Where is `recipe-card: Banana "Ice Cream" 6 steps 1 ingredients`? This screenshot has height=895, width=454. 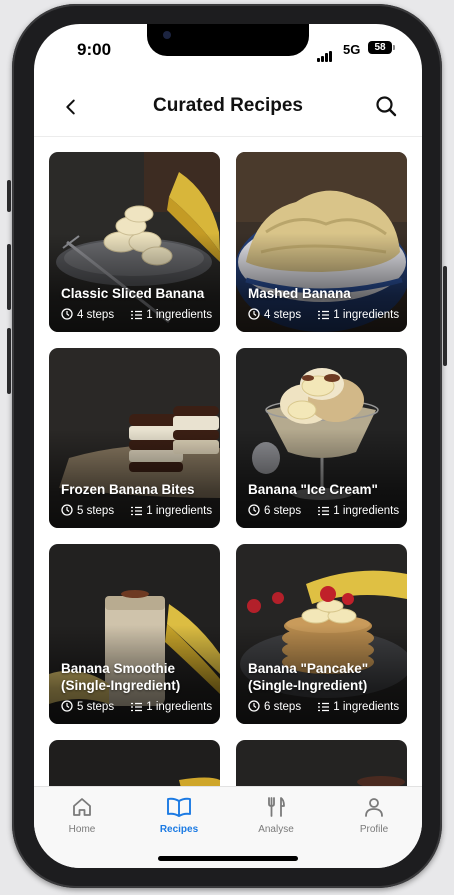 recipe-card: Banana "Ice Cream" 6 steps 1 ingredients is located at coordinates (321, 438).